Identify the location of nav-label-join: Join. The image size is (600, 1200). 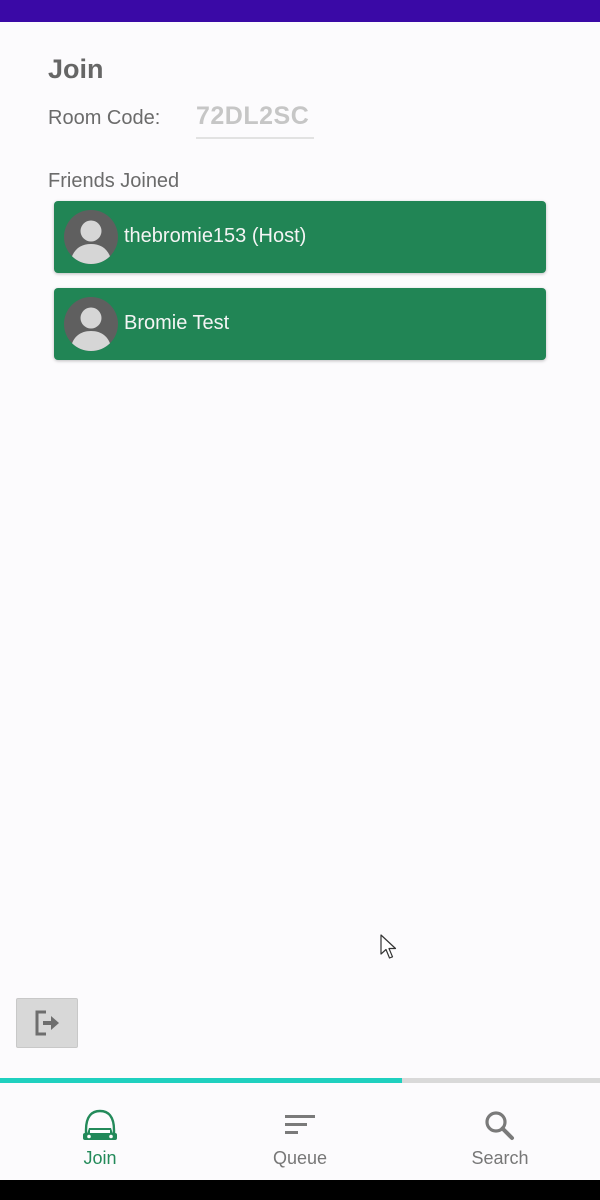
(100, 1158).